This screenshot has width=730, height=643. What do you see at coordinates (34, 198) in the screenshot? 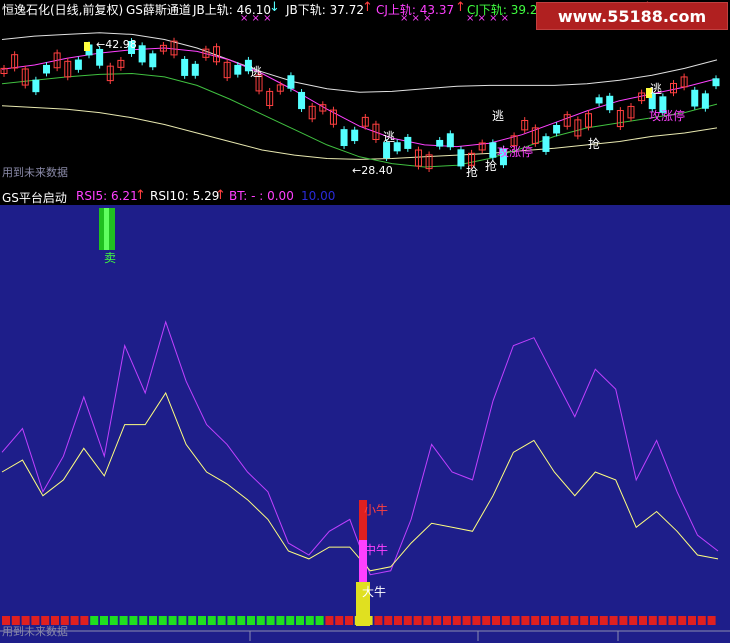
I see `indicator-title: GS平台启动` at bounding box center [34, 198].